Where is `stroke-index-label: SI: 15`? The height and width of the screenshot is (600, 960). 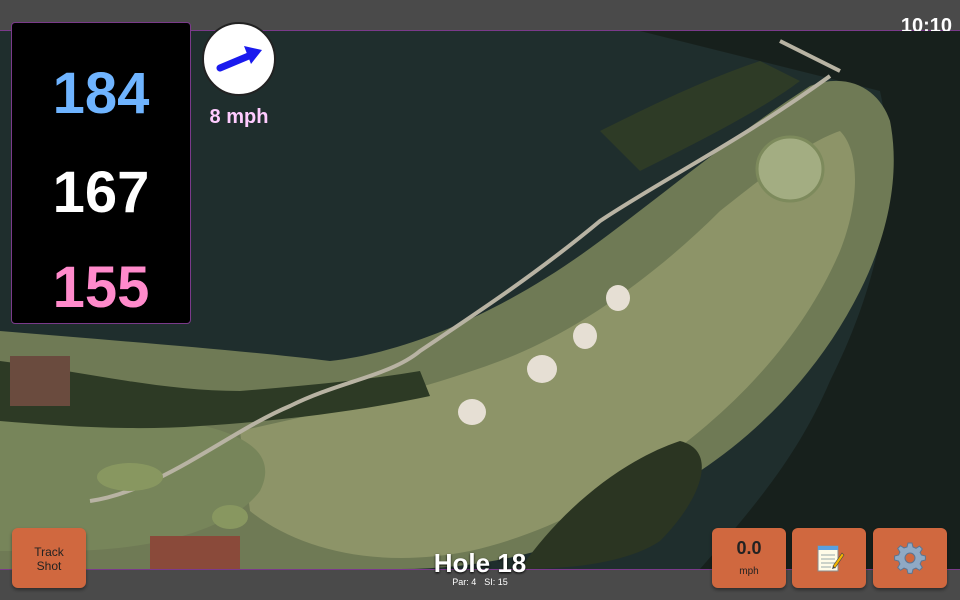
stroke-index-label: SI: 15 is located at coordinates (496, 582).